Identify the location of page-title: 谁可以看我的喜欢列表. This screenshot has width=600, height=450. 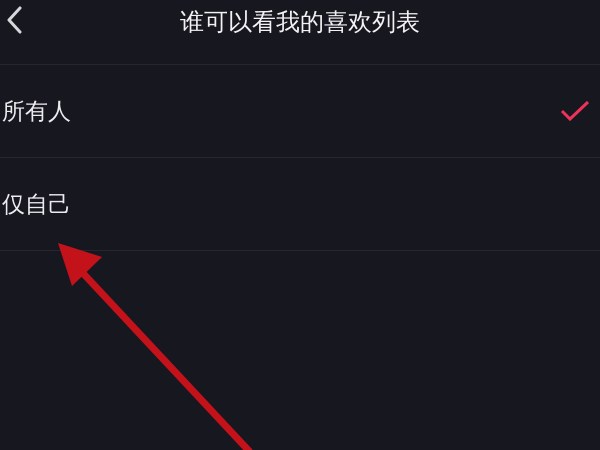
(300, 22).